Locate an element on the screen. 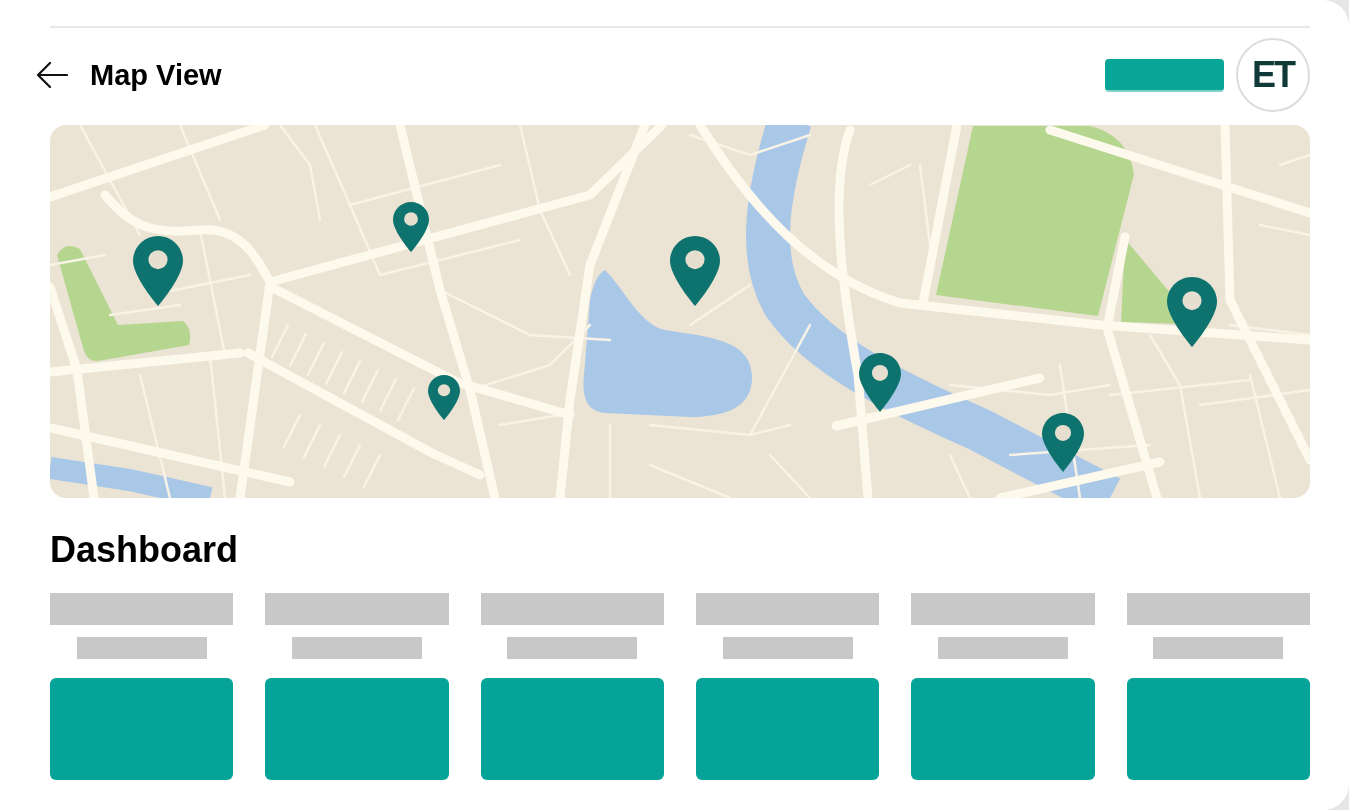  back-button is located at coordinates (52, 75).